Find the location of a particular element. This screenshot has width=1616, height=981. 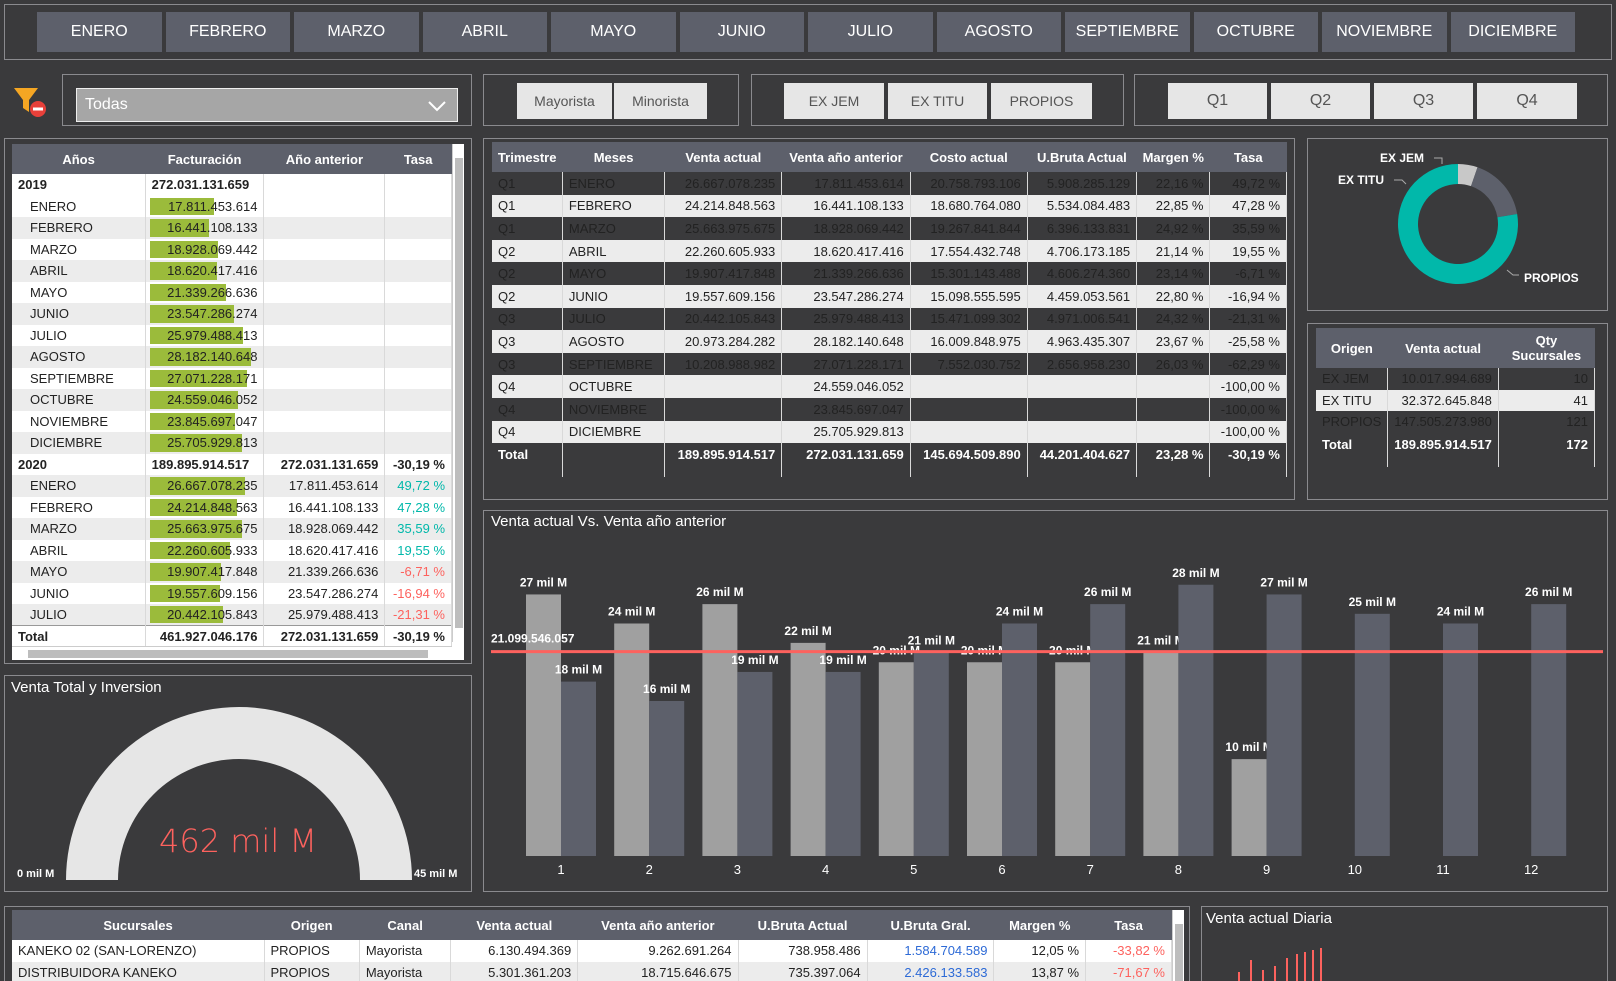

quarter-col-header: Margen % is located at coordinates (1173, 157).